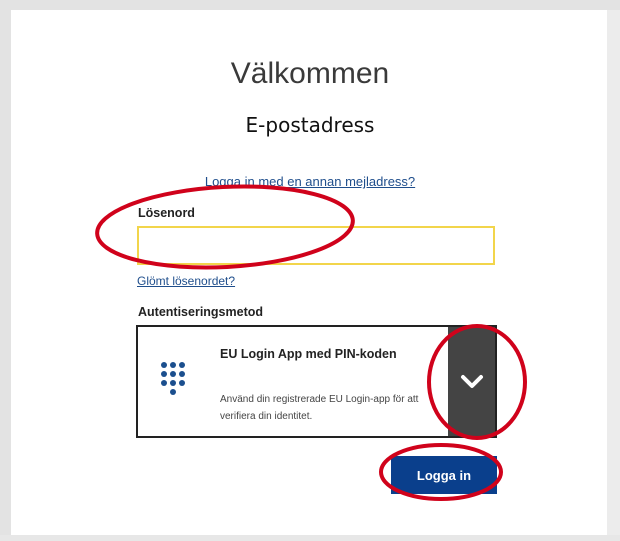 The height and width of the screenshot is (541, 620). What do you see at coordinates (310, 73) in the screenshot?
I see `page-title: Välkommen` at bounding box center [310, 73].